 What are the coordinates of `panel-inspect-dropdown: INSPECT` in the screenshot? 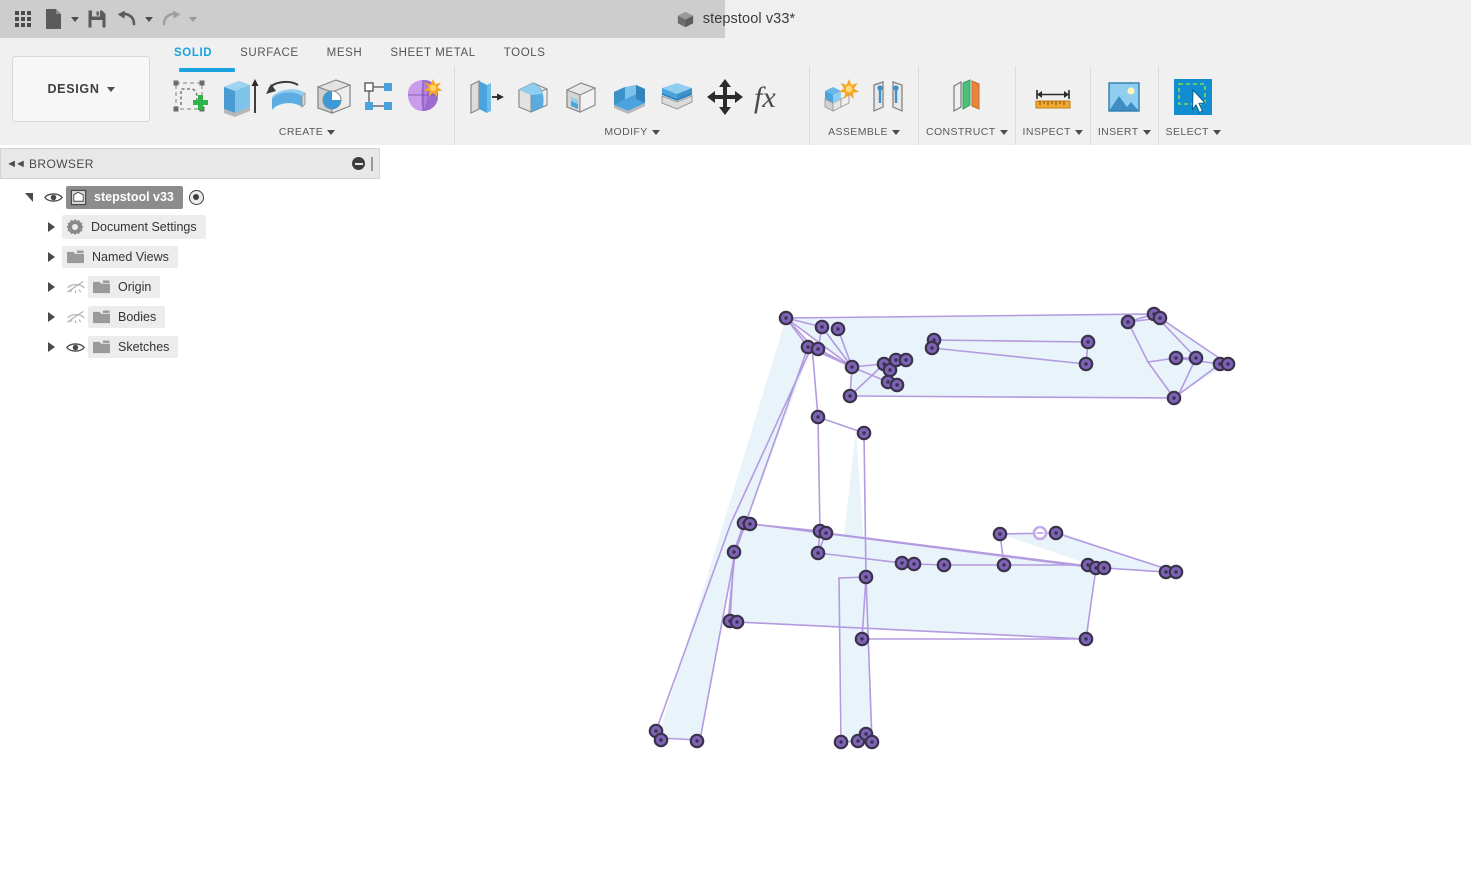 It's located at (1053, 132).